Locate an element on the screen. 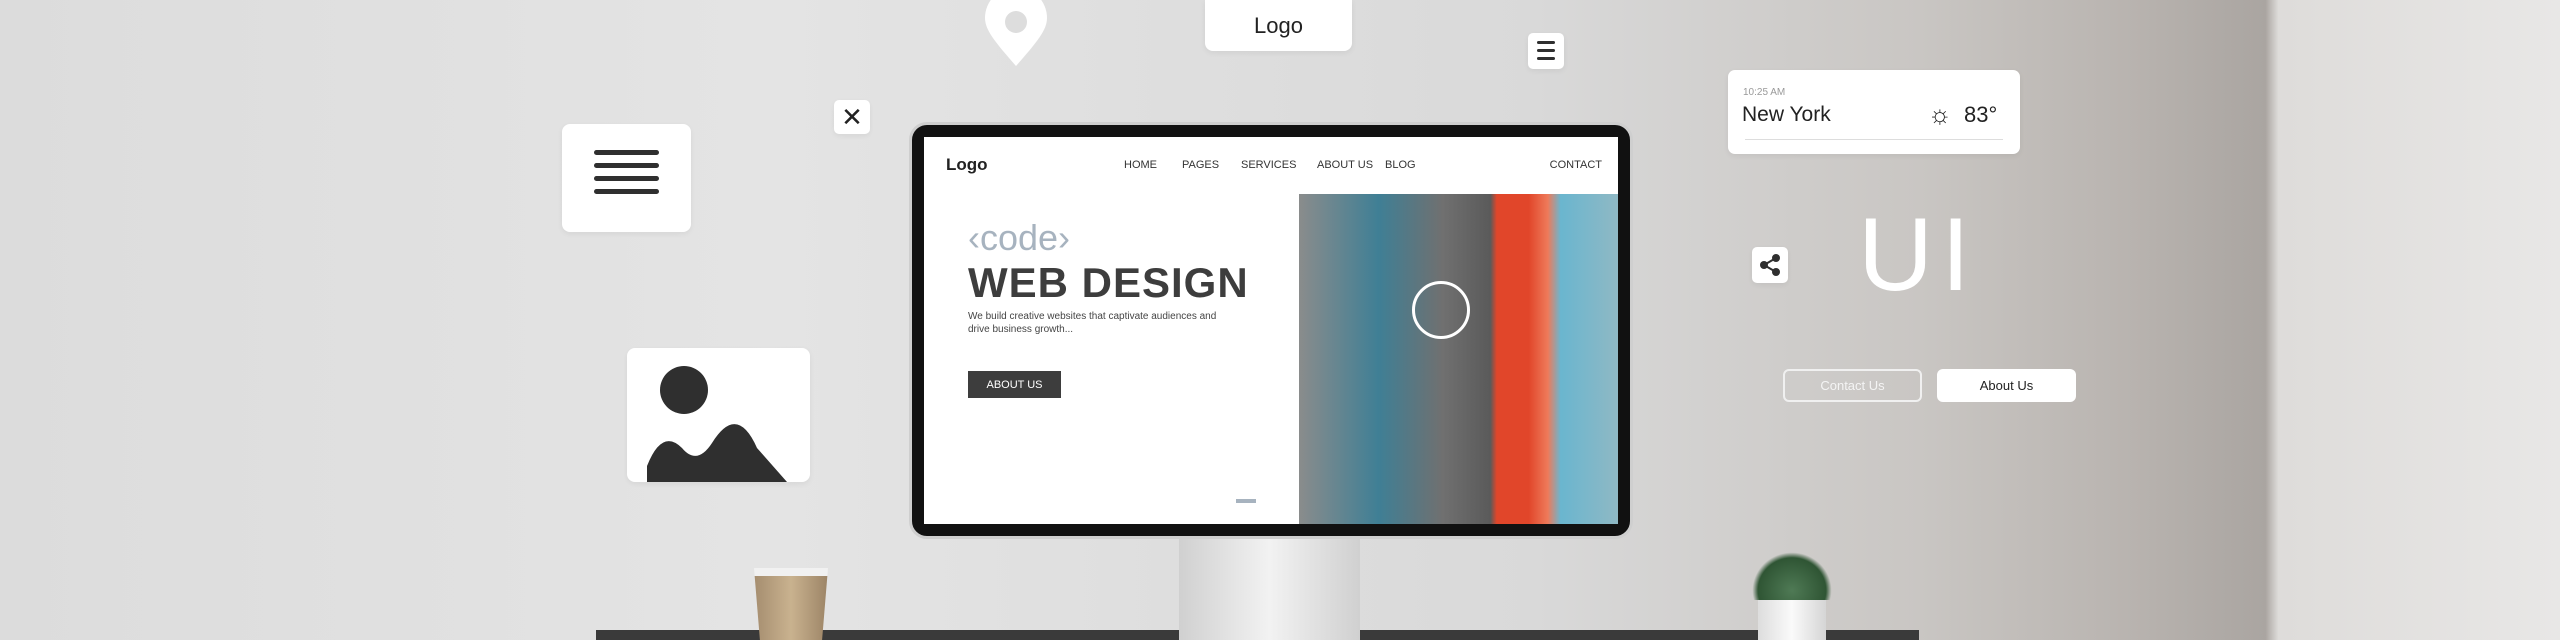 The height and width of the screenshot is (640, 2560). nav-contact: CONTACT is located at coordinates (1576, 165).